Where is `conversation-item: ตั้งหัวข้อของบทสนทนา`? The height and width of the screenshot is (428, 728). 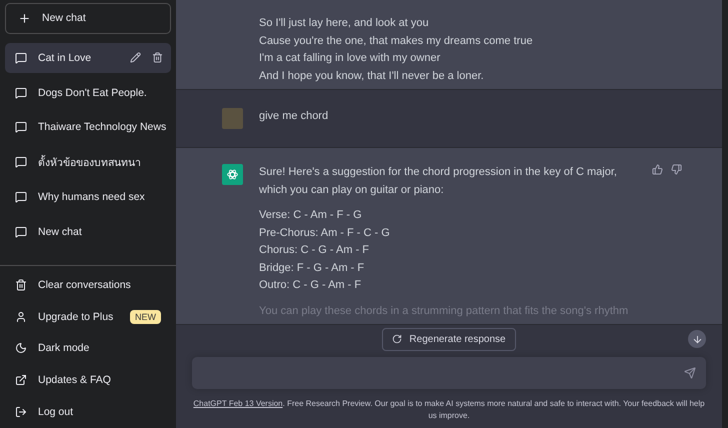 conversation-item: ตั้งหัวข้อของบทสนทนา is located at coordinates (88, 162).